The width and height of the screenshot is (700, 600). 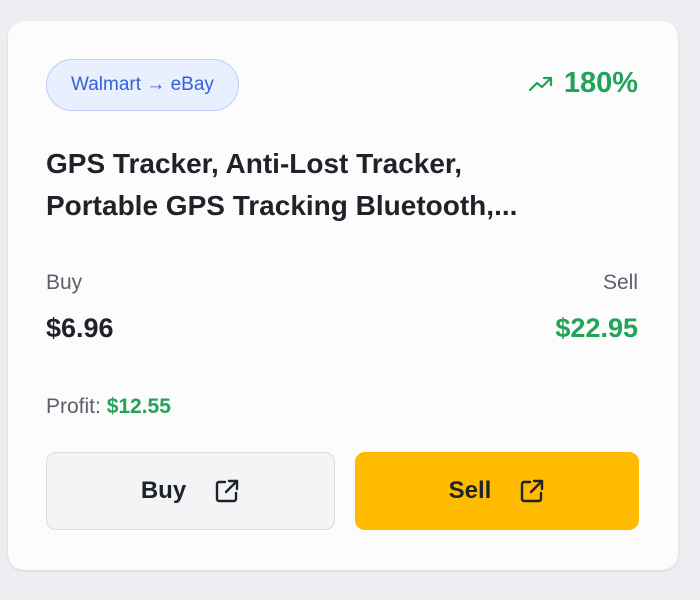 What do you see at coordinates (190, 491) in the screenshot?
I see `buy-button: Buy` at bounding box center [190, 491].